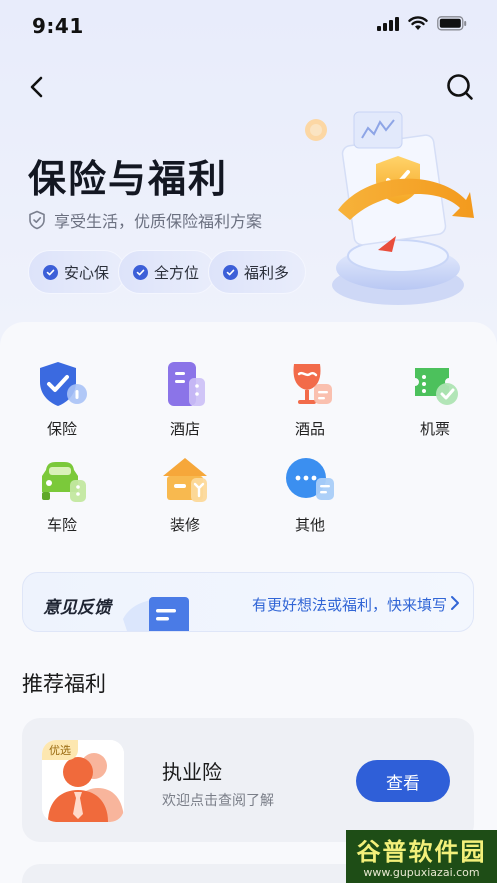 This screenshot has height=883, width=497. What do you see at coordinates (310, 384) in the screenshot?
I see `wine-icon` at bounding box center [310, 384].